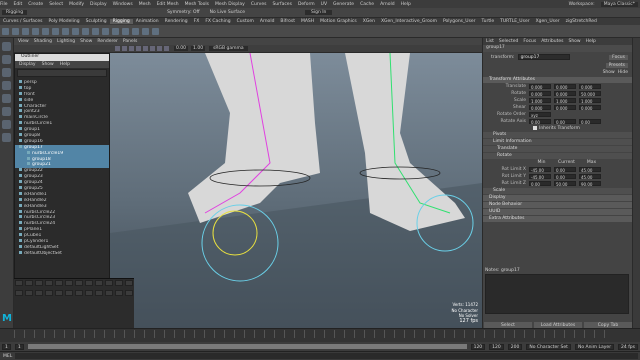 Image resolution: width=640 pixels, height=360 pixels. What do you see at coordinates (227, 12) in the screenshot?
I see `live-surface-label: No Live Surface` at bounding box center [227, 12].